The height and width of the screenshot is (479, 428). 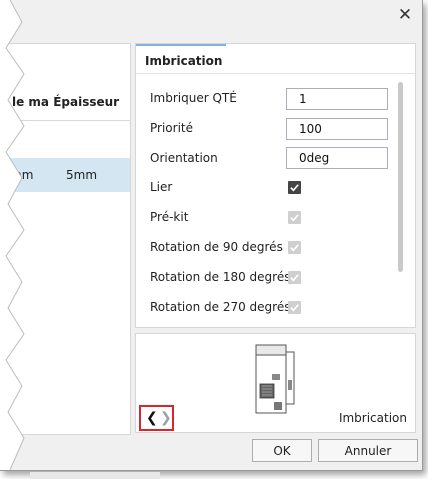 What do you see at coordinates (275, 73) in the screenshot?
I see `divider` at bounding box center [275, 73].